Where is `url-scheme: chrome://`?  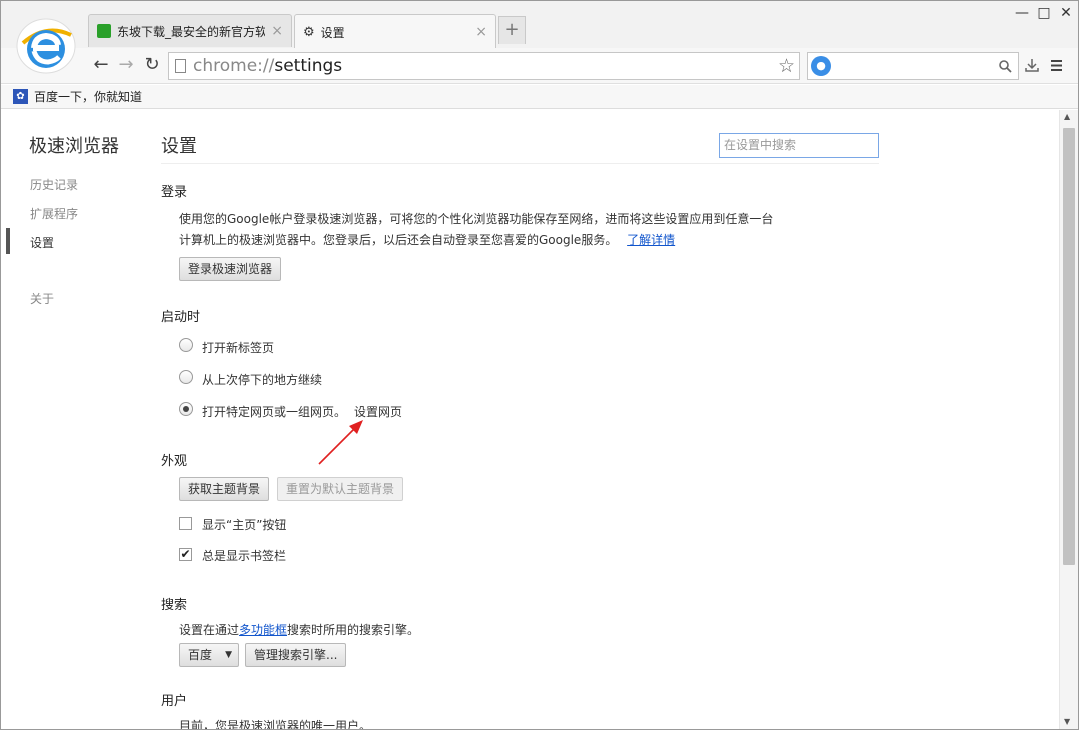
url-scheme: chrome:// is located at coordinates (234, 66).